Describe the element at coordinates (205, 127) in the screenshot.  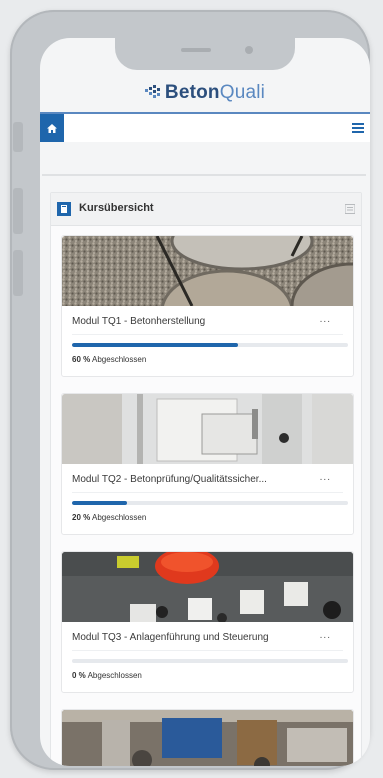
I see `top-navbar` at that location.